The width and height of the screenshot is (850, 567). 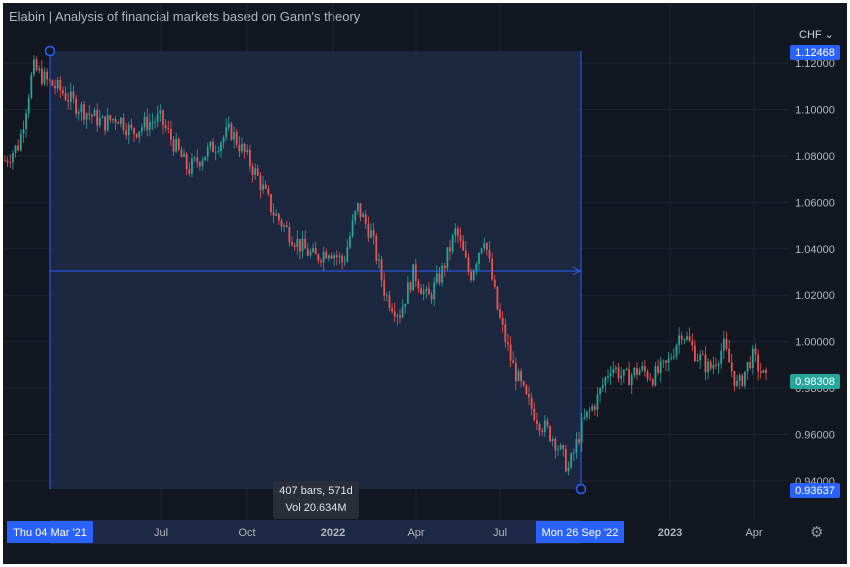 What do you see at coordinates (816, 532) in the screenshot?
I see `gear-icon: ⚙` at bounding box center [816, 532].